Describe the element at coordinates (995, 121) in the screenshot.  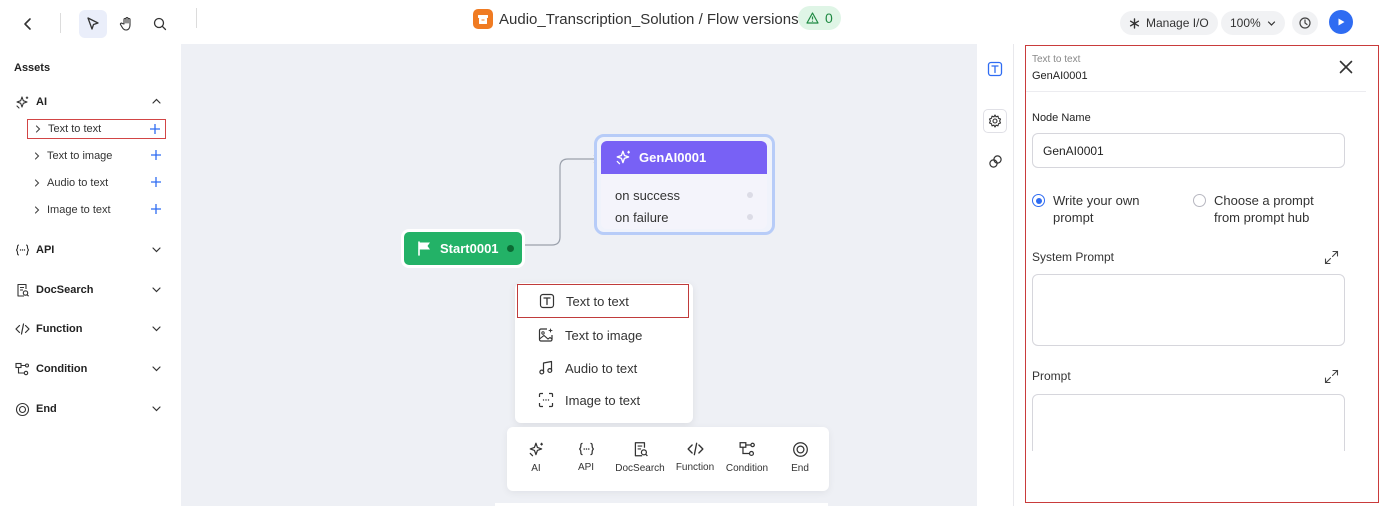
I see `rail-settings-button` at that location.